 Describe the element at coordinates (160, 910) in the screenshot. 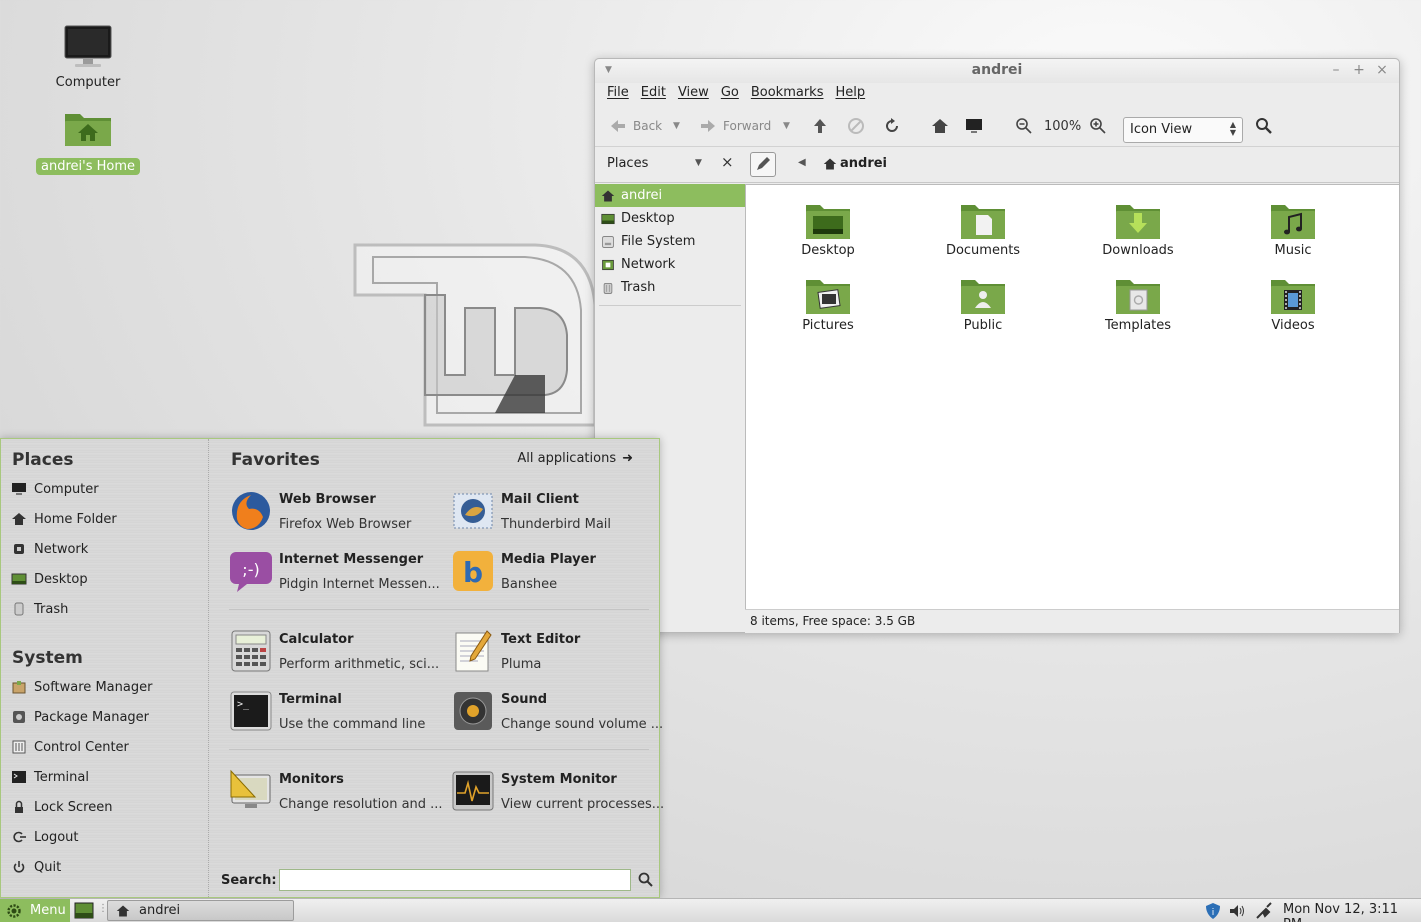

I see `taskbar-label: andrei` at that location.